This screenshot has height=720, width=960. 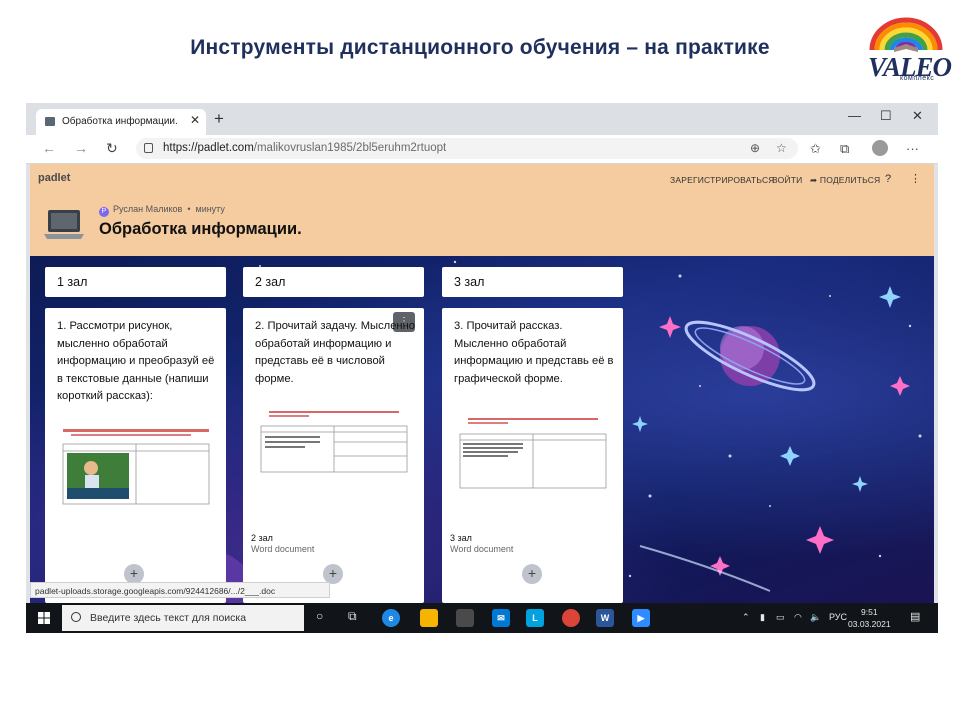 What do you see at coordinates (76, 617) in the screenshot?
I see `search-icon` at bounding box center [76, 617].